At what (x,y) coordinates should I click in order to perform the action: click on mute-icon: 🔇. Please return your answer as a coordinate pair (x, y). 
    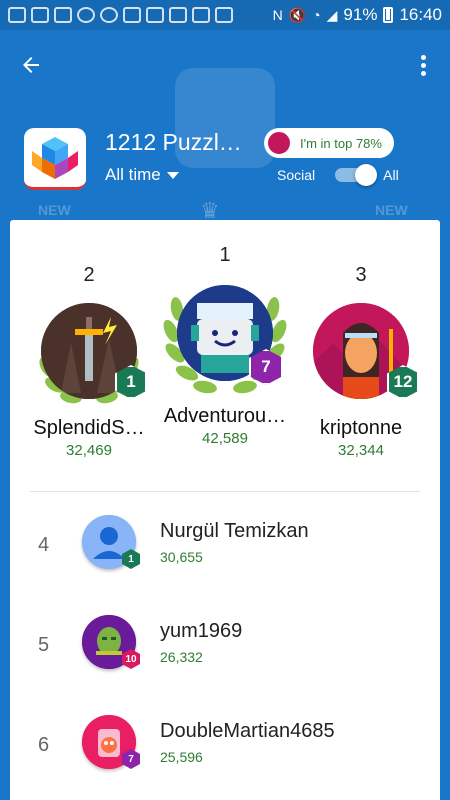
    Looking at the image, I should click on (297, 14).